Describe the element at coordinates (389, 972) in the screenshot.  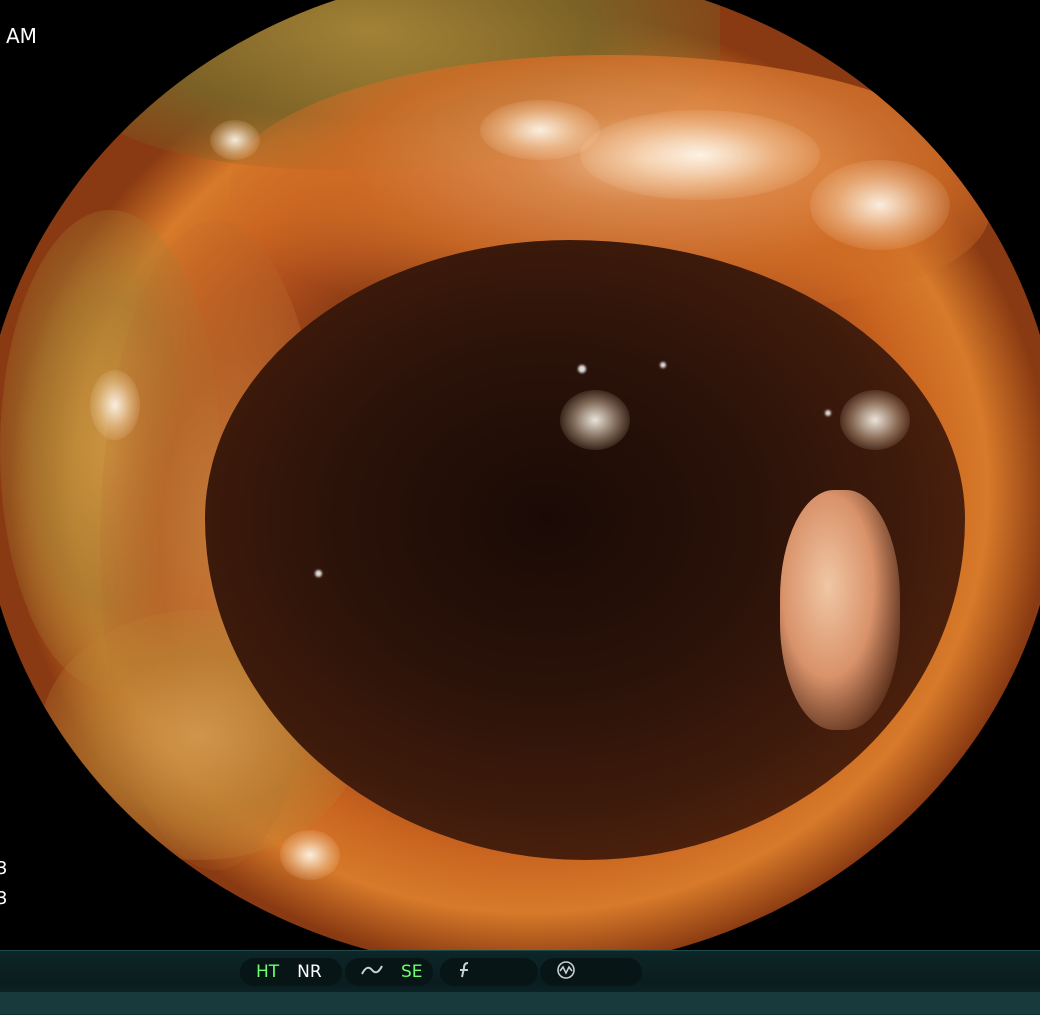
I see `status-group-se: SE` at that location.